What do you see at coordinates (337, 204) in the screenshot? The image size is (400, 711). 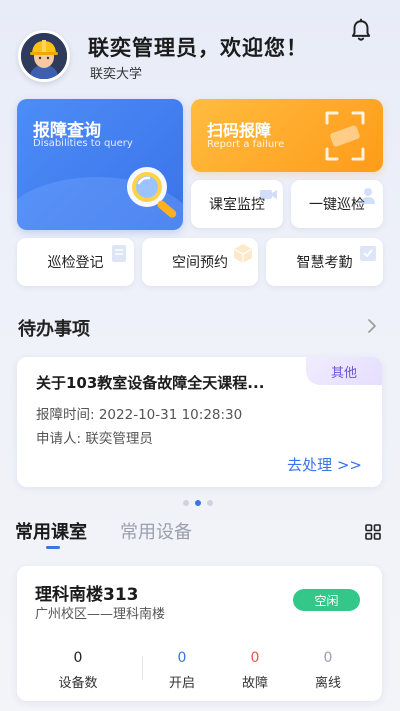 I see `one-click-patrol-tile: 一键巡检` at bounding box center [337, 204].